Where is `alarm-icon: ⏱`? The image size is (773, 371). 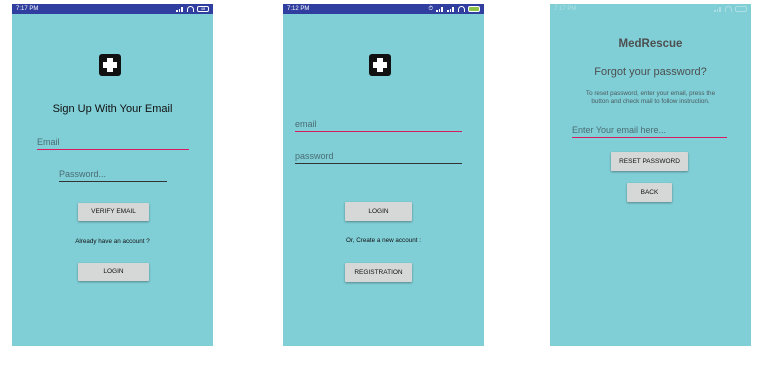
alarm-icon: ⏱ is located at coordinates (430, 9).